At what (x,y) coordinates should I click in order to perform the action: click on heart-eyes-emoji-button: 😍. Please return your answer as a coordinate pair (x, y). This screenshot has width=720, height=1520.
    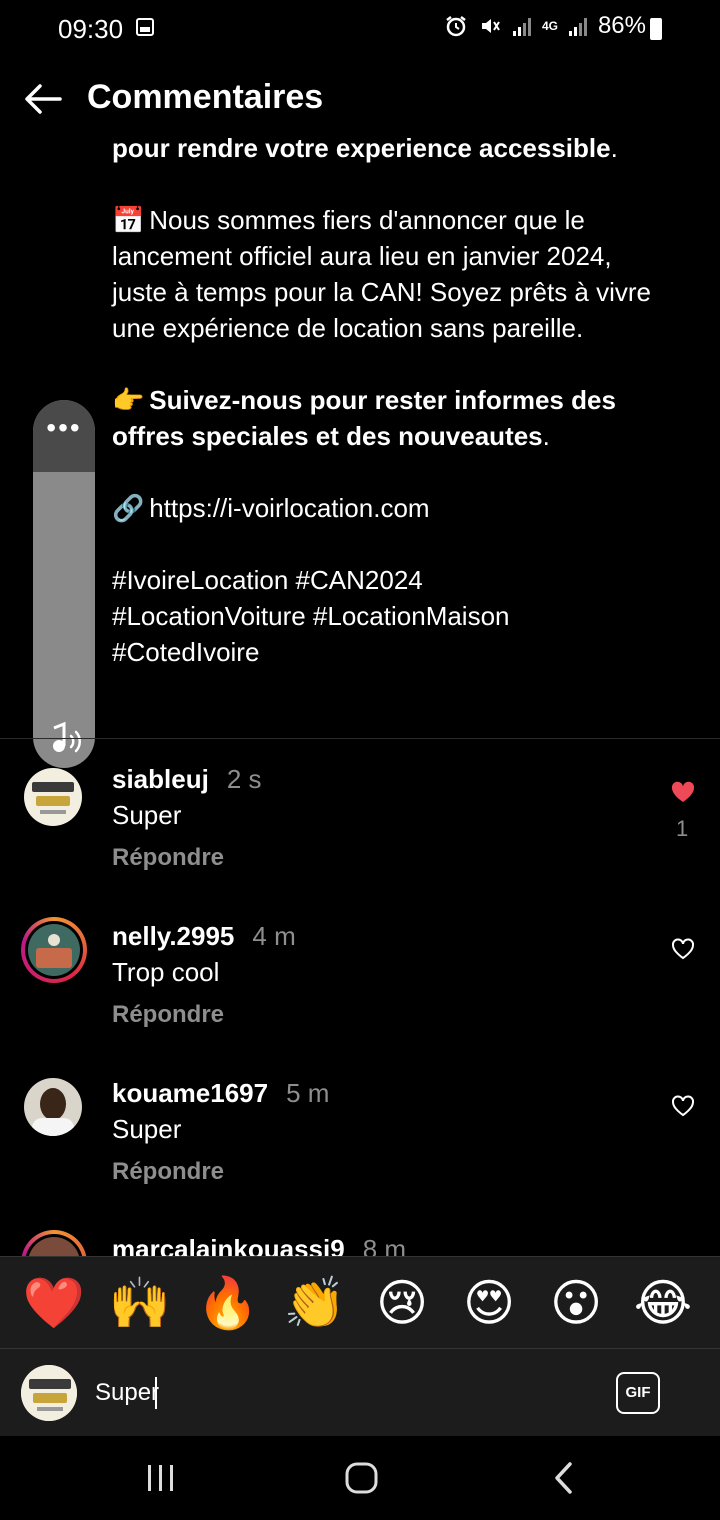
    Looking at the image, I should click on (489, 1303).